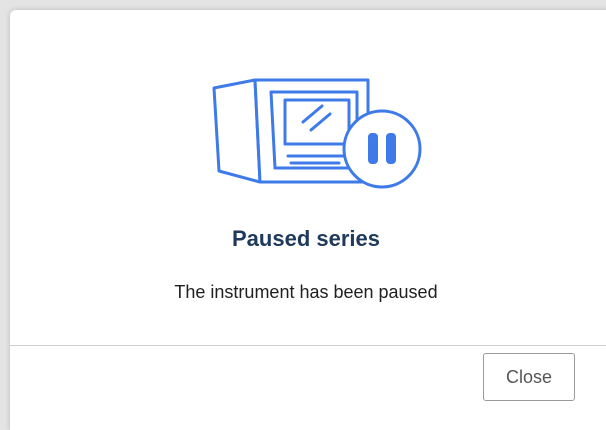 The height and width of the screenshot is (430, 606). What do you see at coordinates (306, 238) in the screenshot?
I see `dialog-title: Paused series` at bounding box center [306, 238].